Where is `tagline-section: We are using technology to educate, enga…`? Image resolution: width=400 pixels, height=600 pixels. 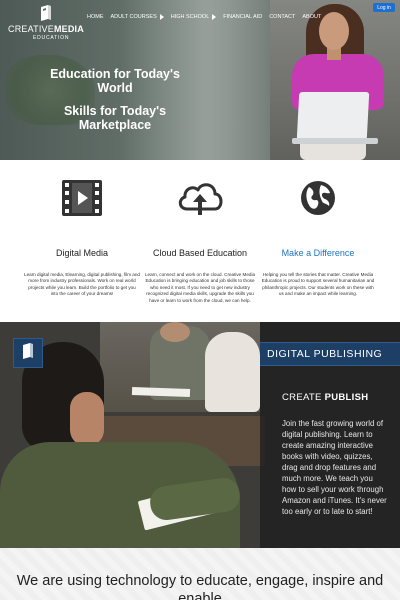
tagline-section: We are using technology to educate, enga… is located at coordinates (200, 574).